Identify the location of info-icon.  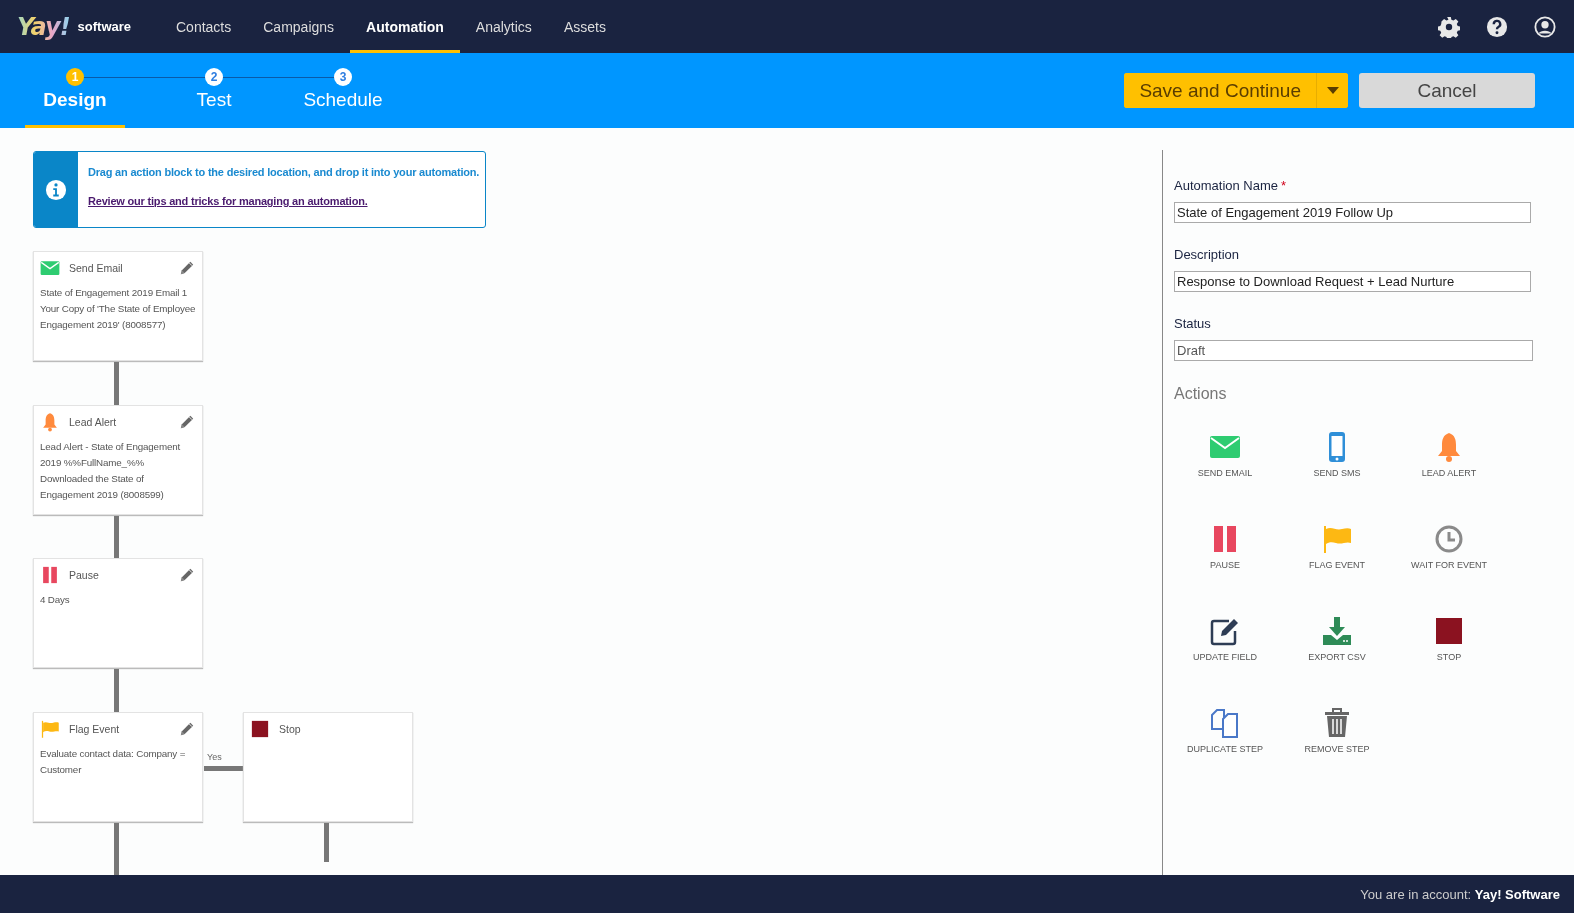
(56, 189).